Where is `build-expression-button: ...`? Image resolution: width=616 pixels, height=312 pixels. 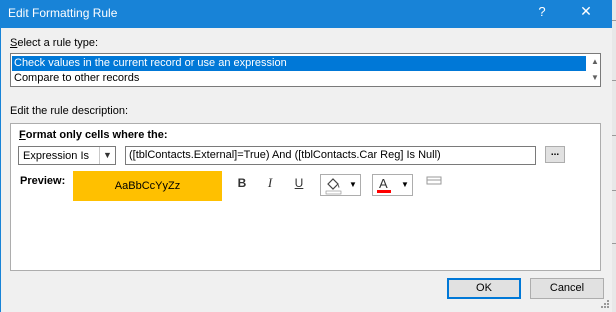
build-expression-button: ... is located at coordinates (555, 154).